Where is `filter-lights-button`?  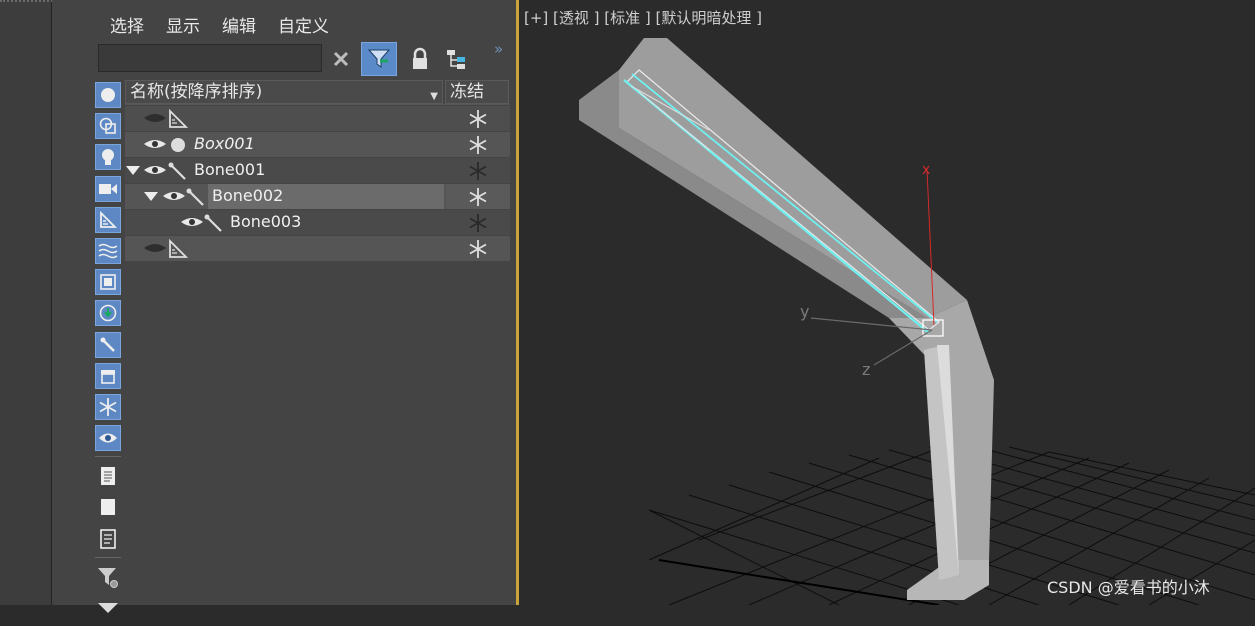 filter-lights-button is located at coordinates (108, 157).